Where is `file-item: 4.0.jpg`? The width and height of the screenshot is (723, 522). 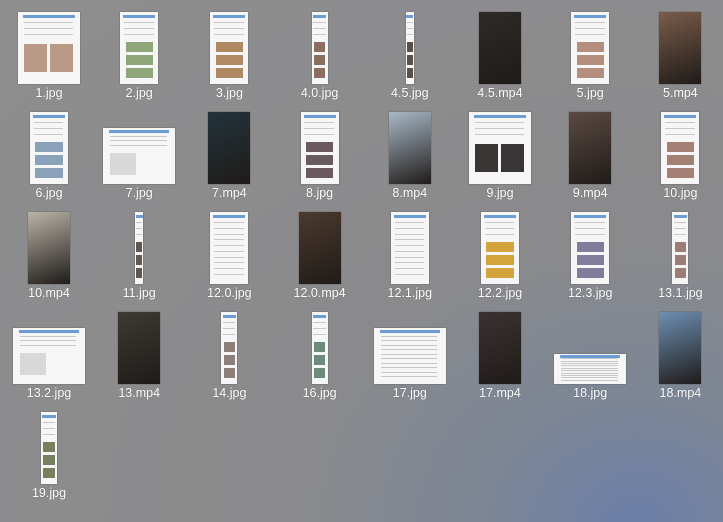
file-item: 4.0.jpg is located at coordinates (320, 58).